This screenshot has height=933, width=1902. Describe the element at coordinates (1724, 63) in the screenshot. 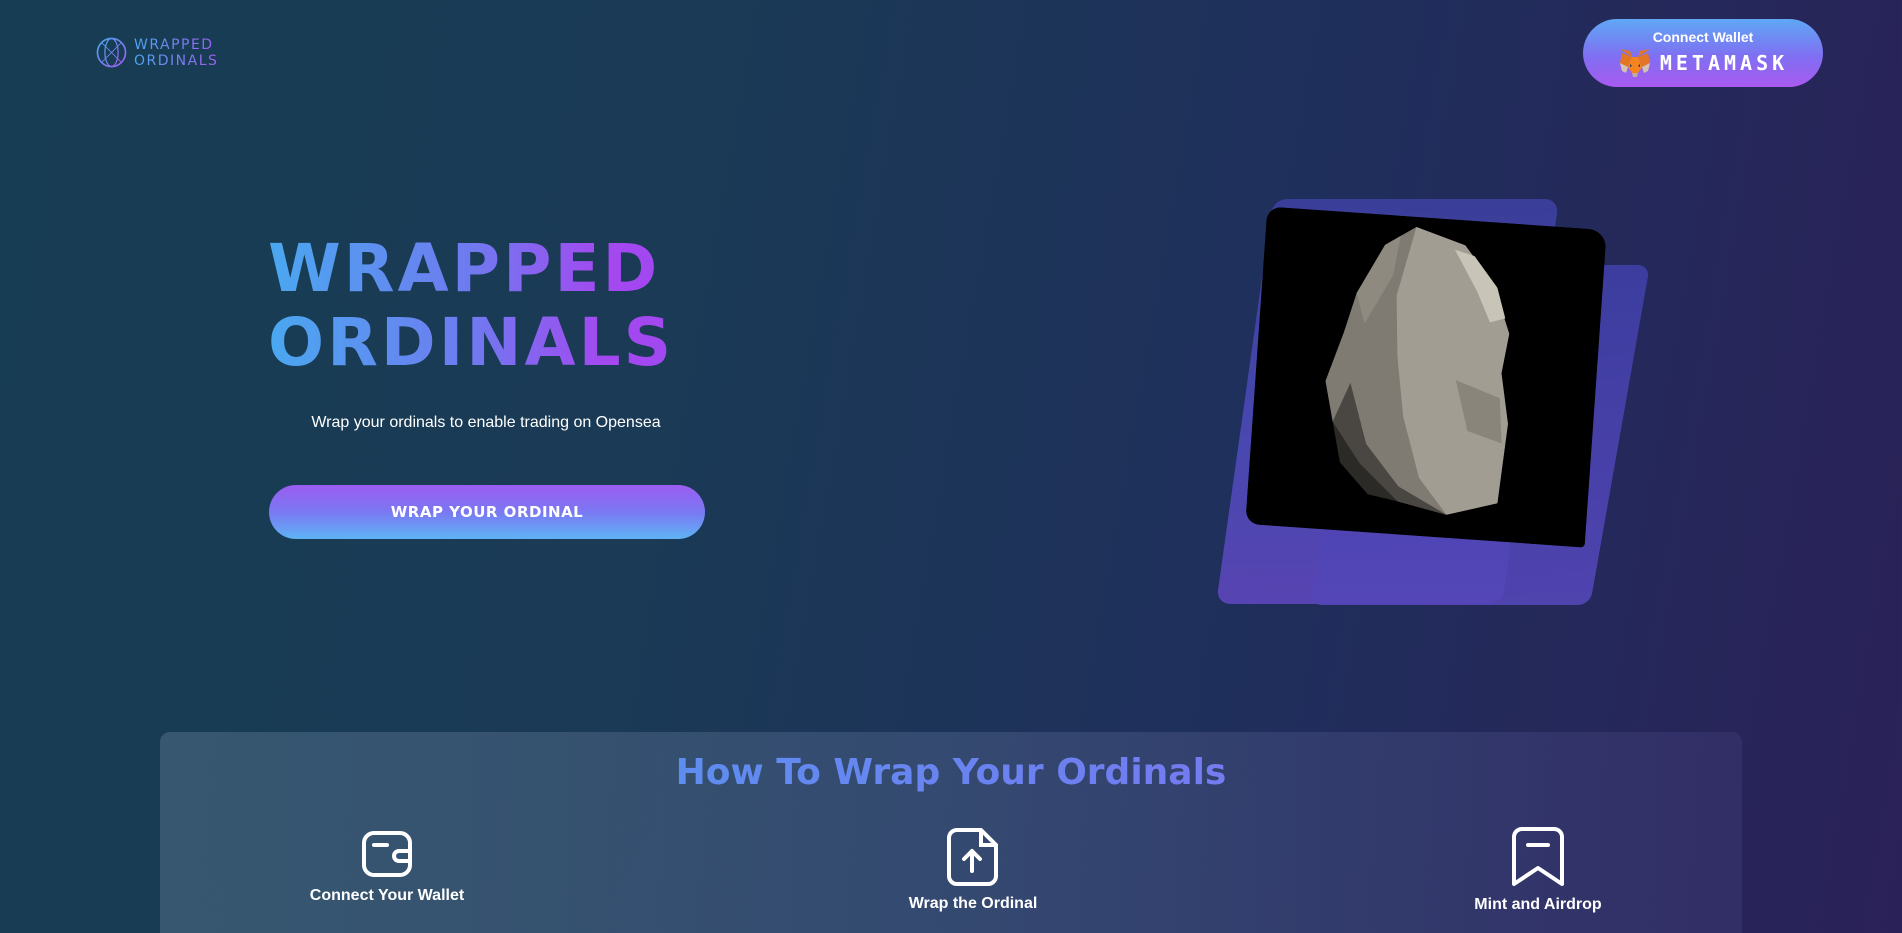

I see `wallet-name: METAMASK` at that location.